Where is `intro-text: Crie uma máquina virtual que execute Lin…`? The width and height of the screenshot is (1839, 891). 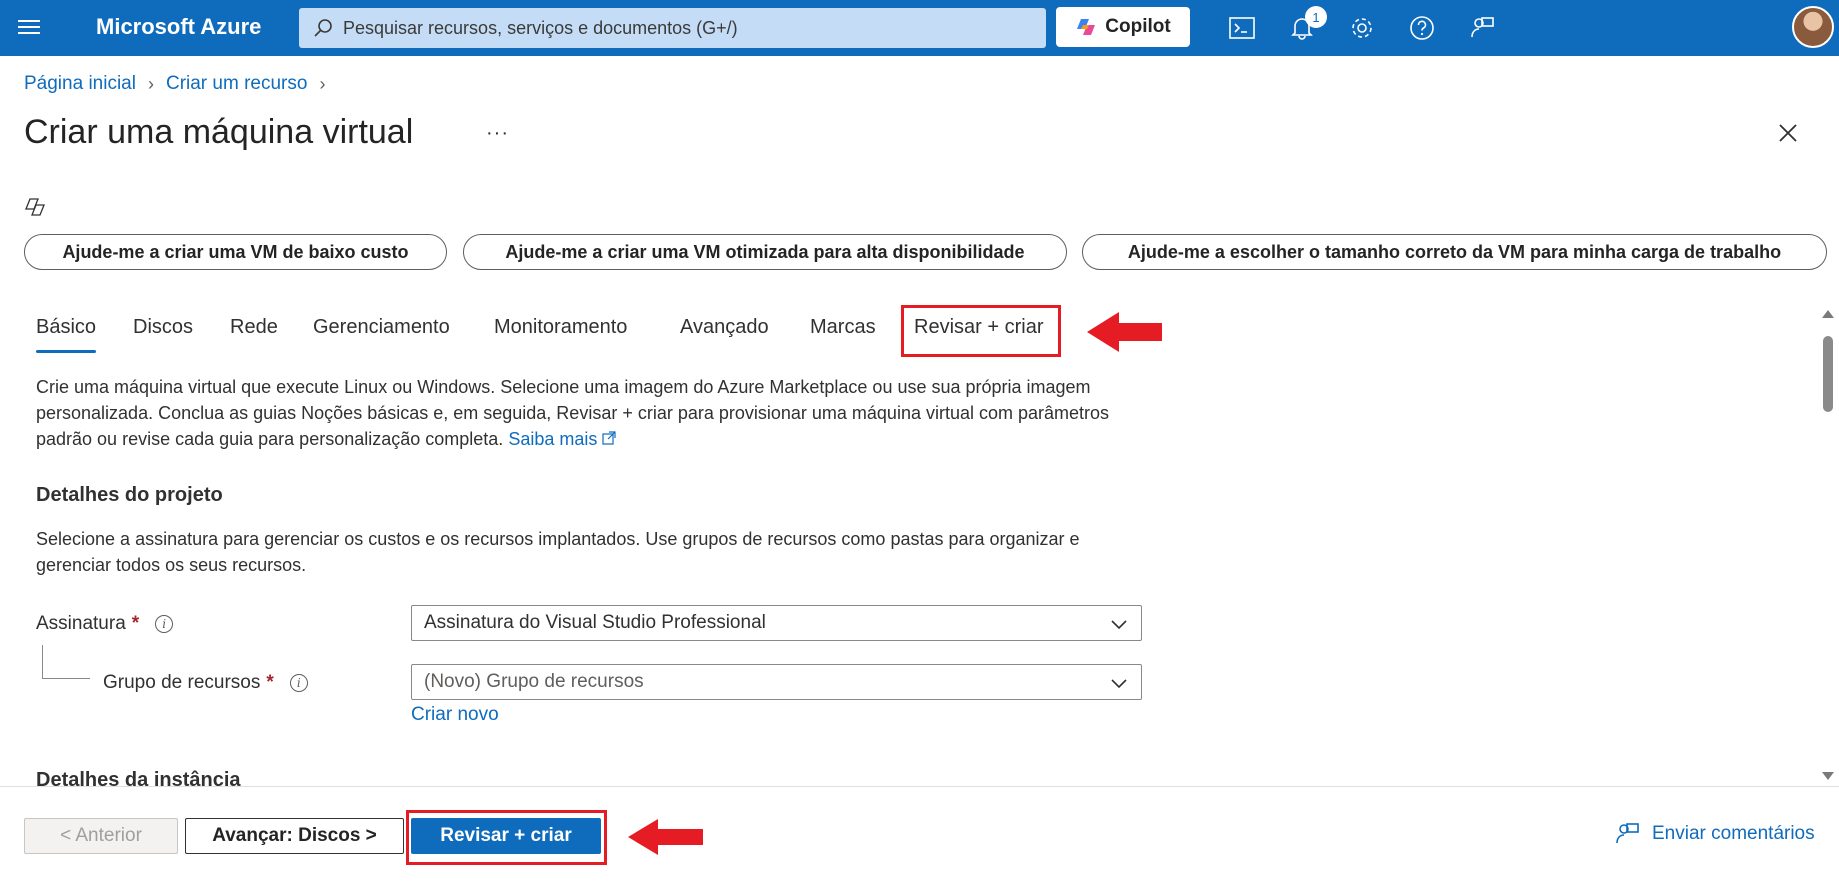 intro-text: Crie uma máquina virtual que execute Lin… is located at coordinates (591, 413).